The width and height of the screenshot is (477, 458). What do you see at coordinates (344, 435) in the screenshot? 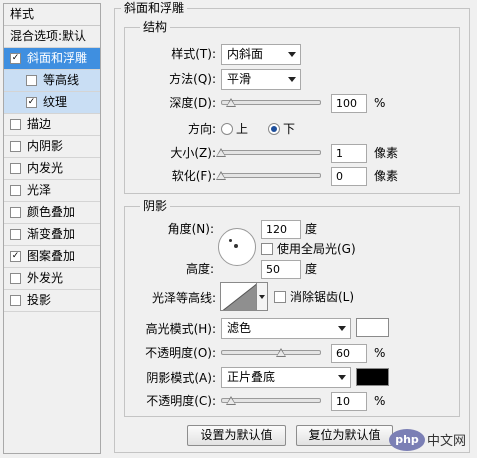
I see `reset-default-button: 复位为默认值` at bounding box center [344, 435].